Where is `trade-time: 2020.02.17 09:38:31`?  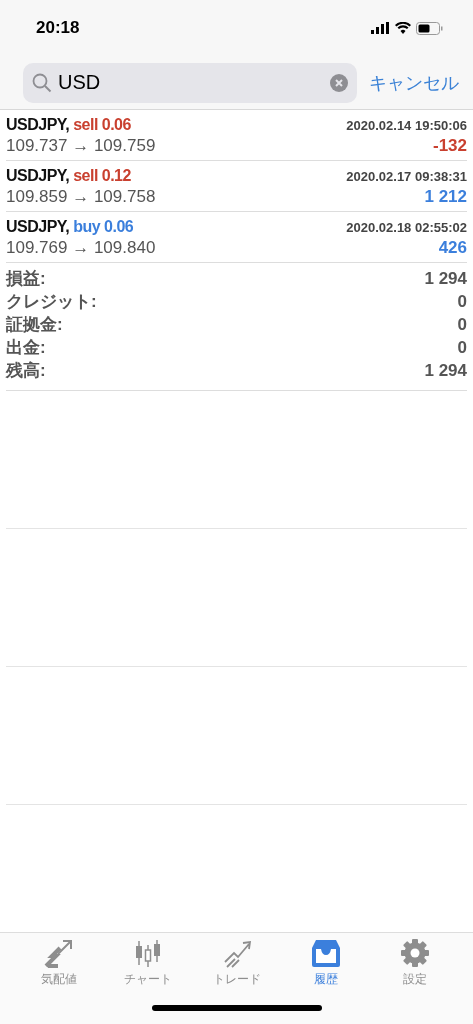 trade-time: 2020.02.17 09:38:31 is located at coordinates (406, 176).